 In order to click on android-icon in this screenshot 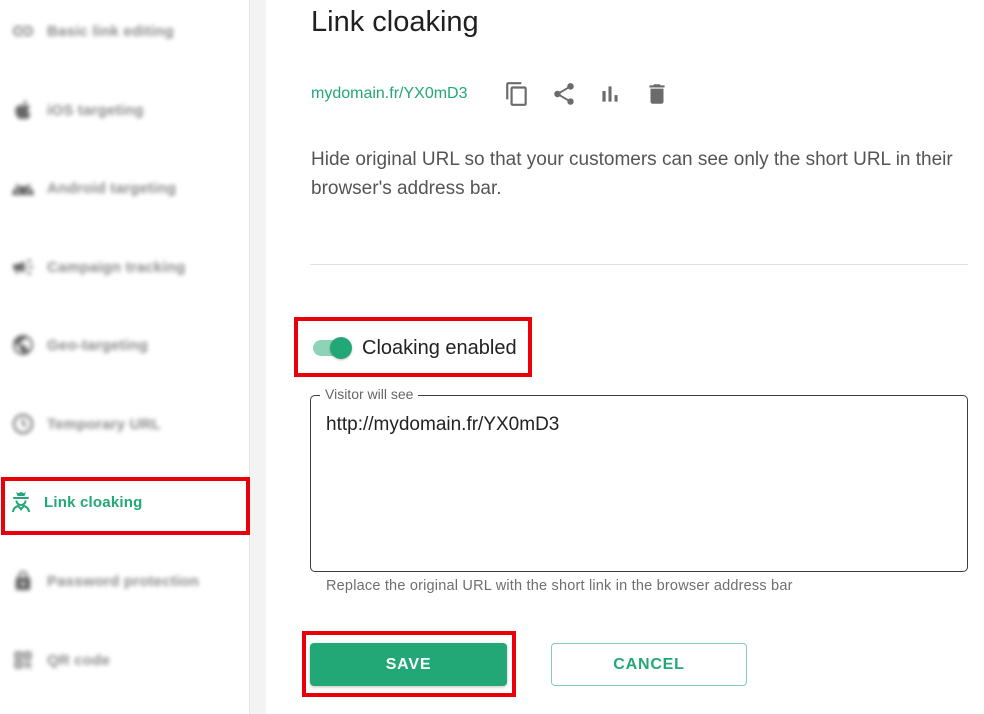, I will do `click(23, 188)`.